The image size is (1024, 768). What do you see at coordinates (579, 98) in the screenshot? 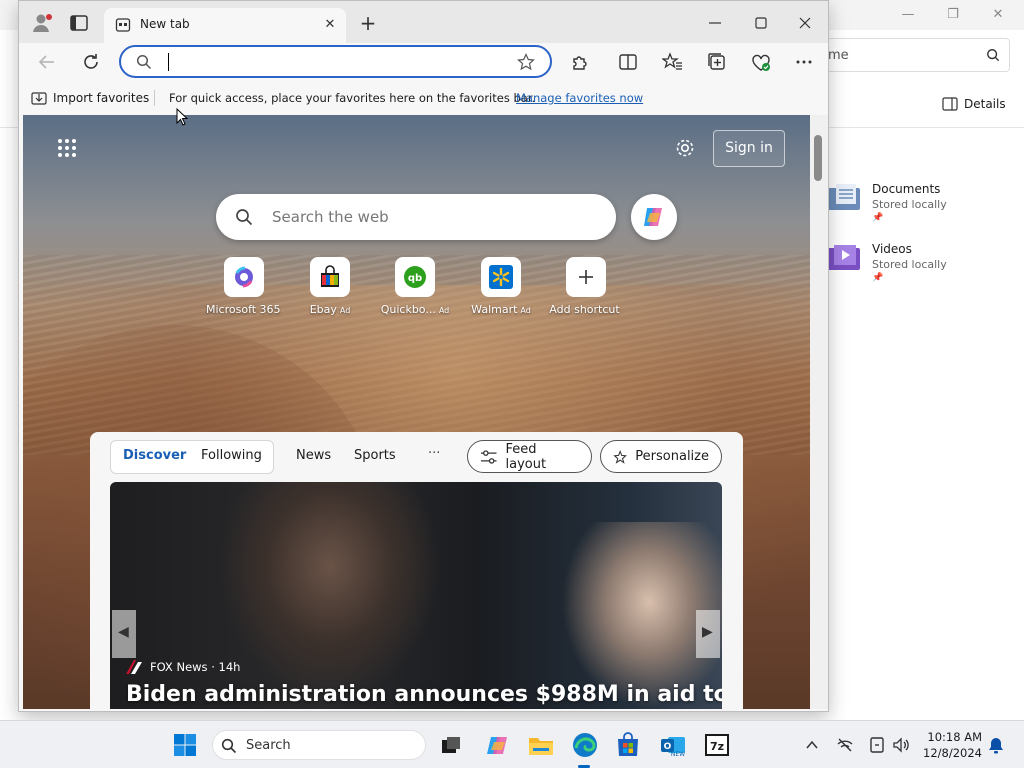
I see `manage-favorites-link: Manage favorites now` at bounding box center [579, 98].